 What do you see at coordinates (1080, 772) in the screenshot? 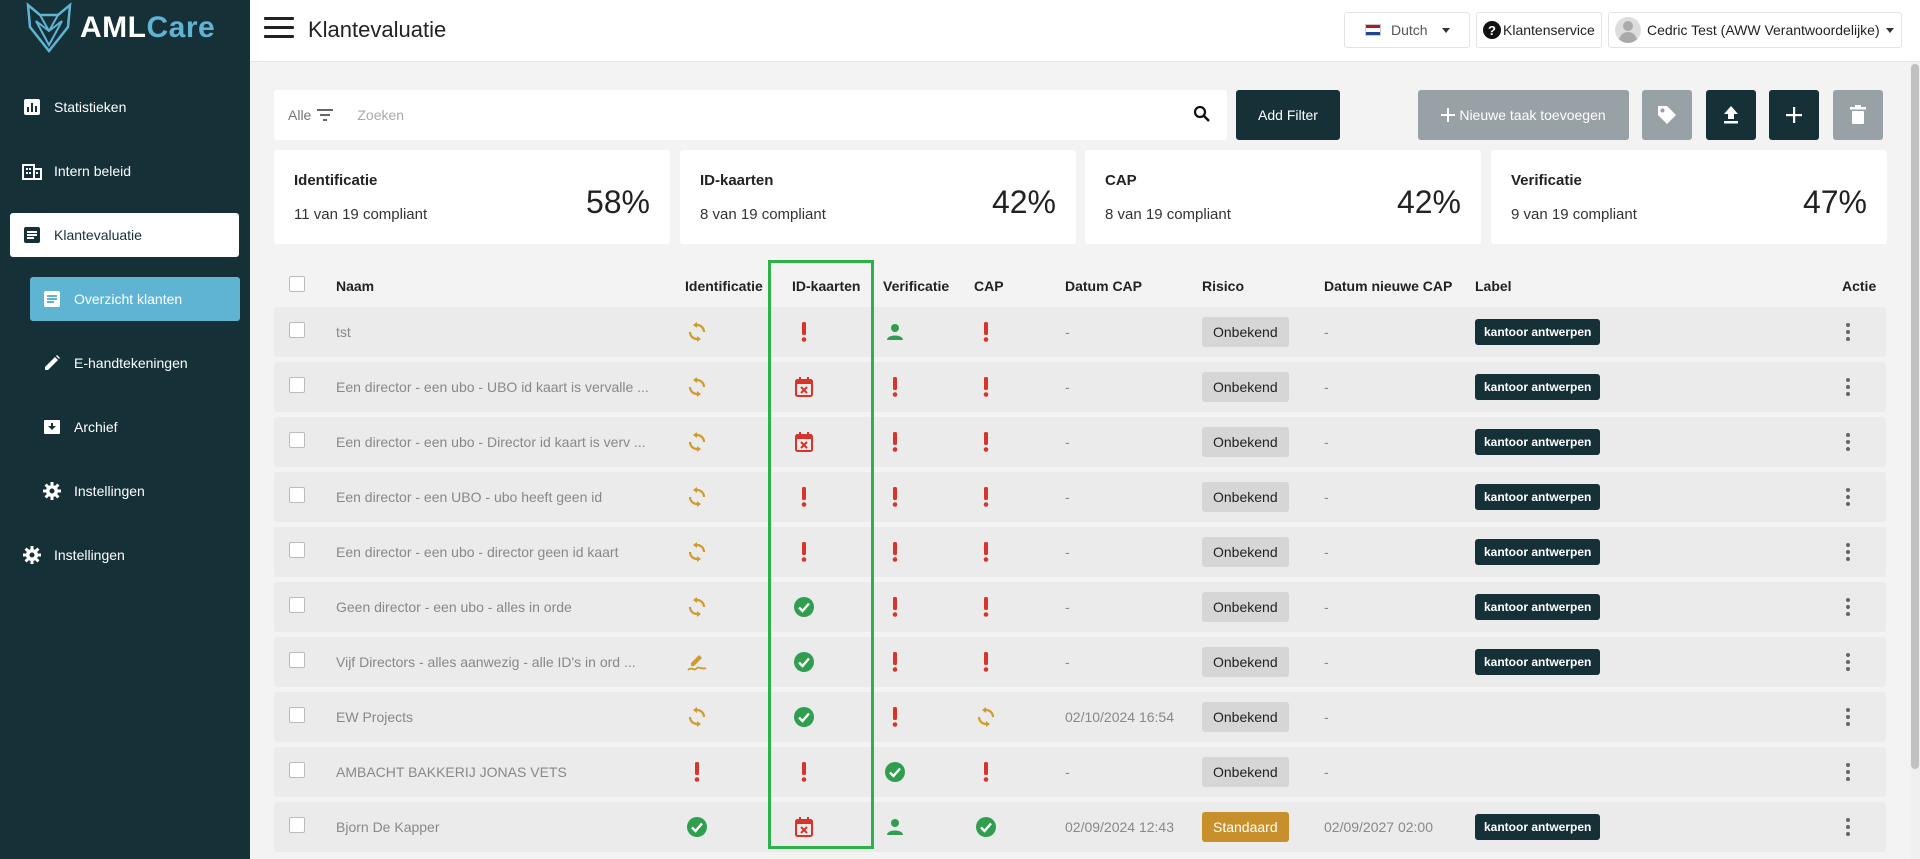
I see `table-row: AMBACHT BAKKERIJ JONAS VETS - Onbekend -` at bounding box center [1080, 772].